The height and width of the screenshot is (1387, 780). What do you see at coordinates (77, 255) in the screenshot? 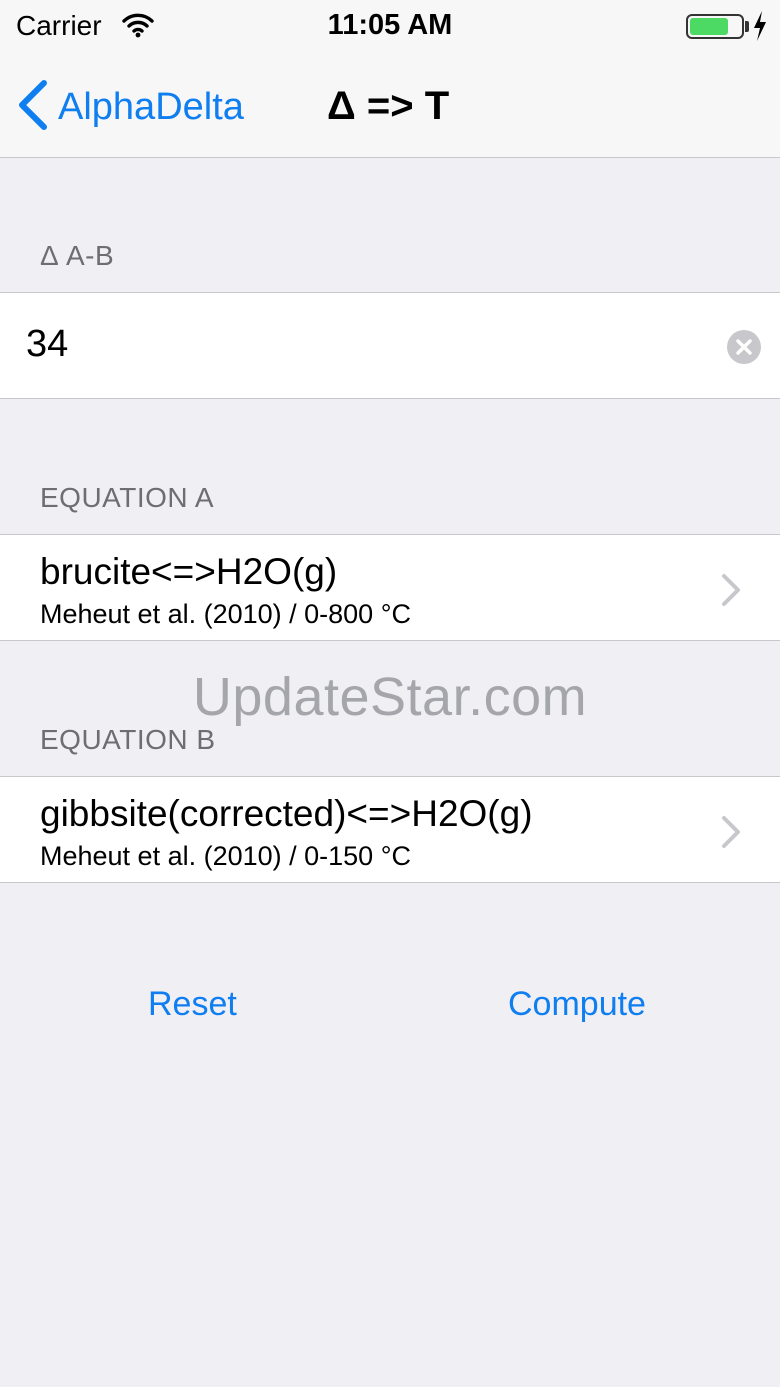
I see `delta-section-header: Δ A-B` at bounding box center [77, 255].